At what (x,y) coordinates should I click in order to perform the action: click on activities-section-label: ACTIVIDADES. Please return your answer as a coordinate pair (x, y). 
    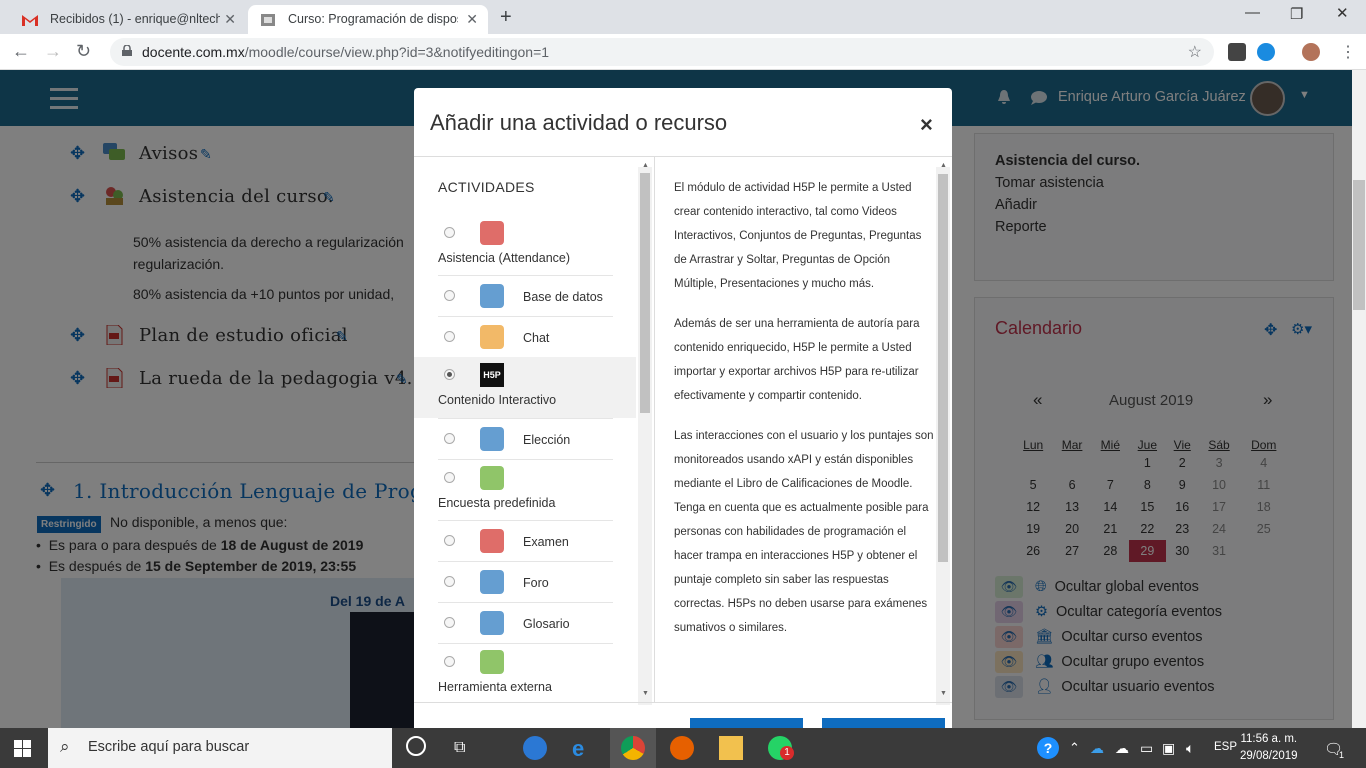
    Looking at the image, I should click on (486, 187).